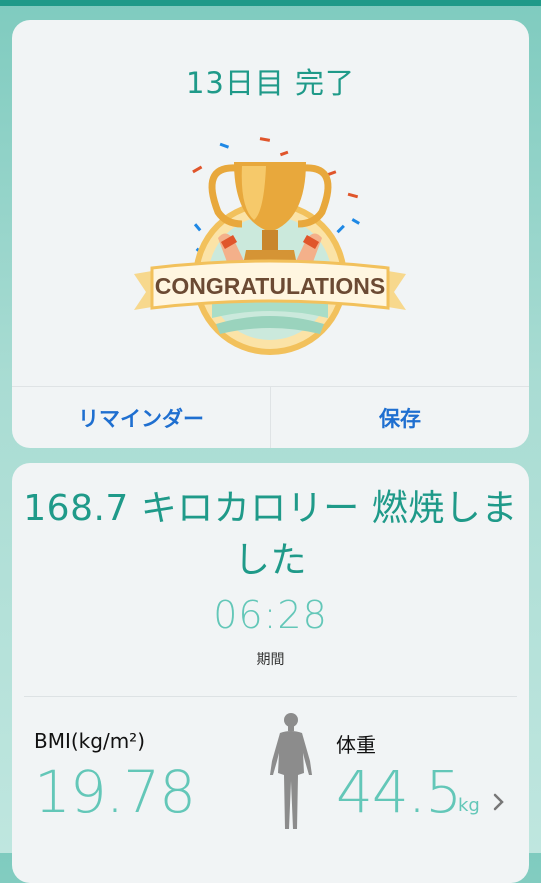  I want to click on congratulations-badge: CONGRATULATIONS, so click(270, 248).